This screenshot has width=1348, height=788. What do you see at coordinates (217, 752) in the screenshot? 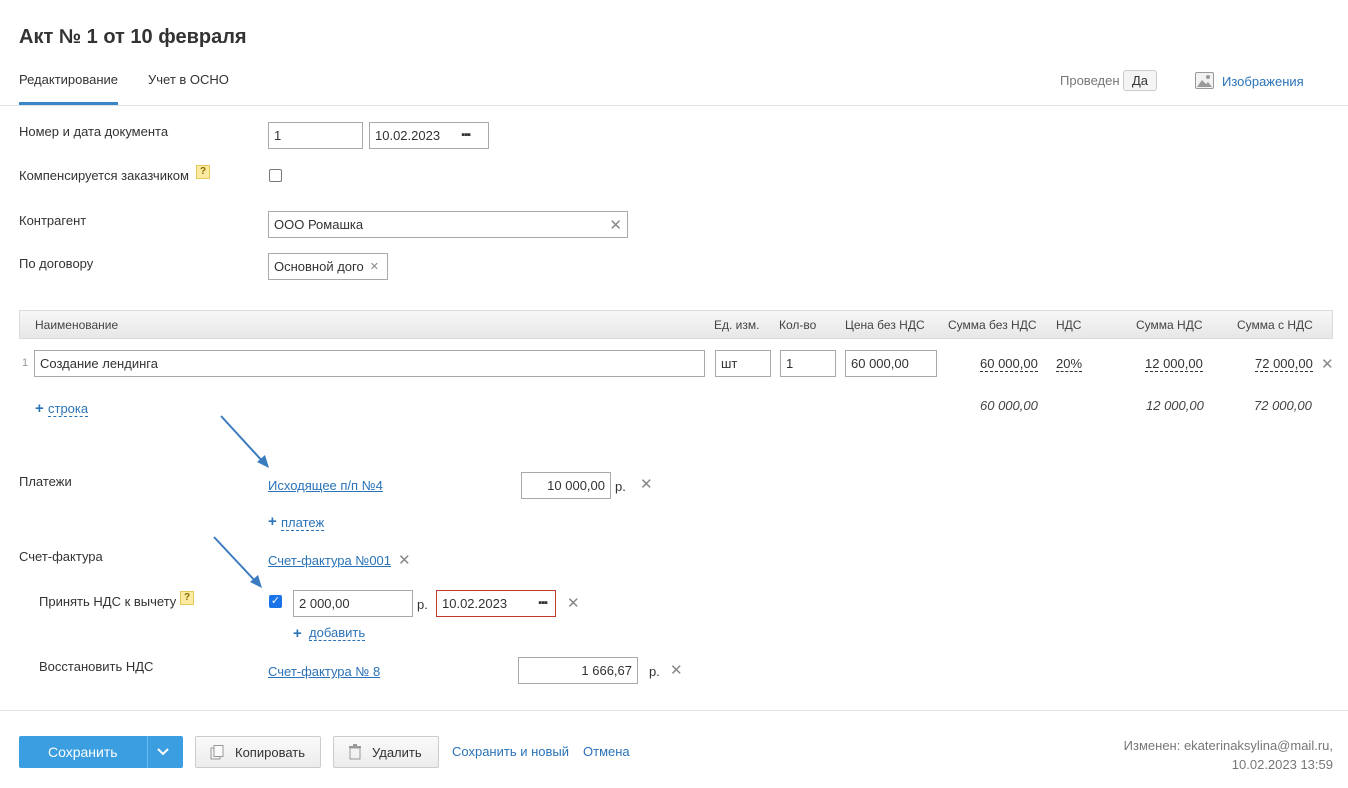
I see `copy-icon` at bounding box center [217, 752].